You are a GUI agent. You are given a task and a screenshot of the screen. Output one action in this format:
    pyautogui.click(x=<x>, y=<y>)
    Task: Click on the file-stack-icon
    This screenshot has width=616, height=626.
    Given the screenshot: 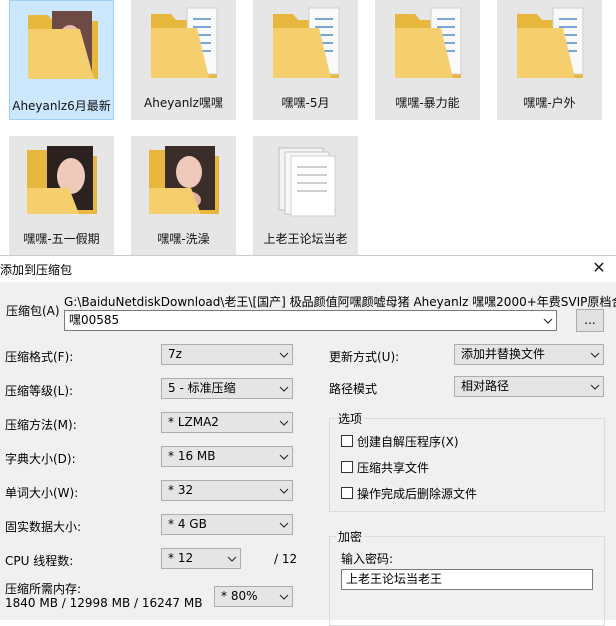 What is the action you would take?
    pyautogui.click(x=307, y=182)
    